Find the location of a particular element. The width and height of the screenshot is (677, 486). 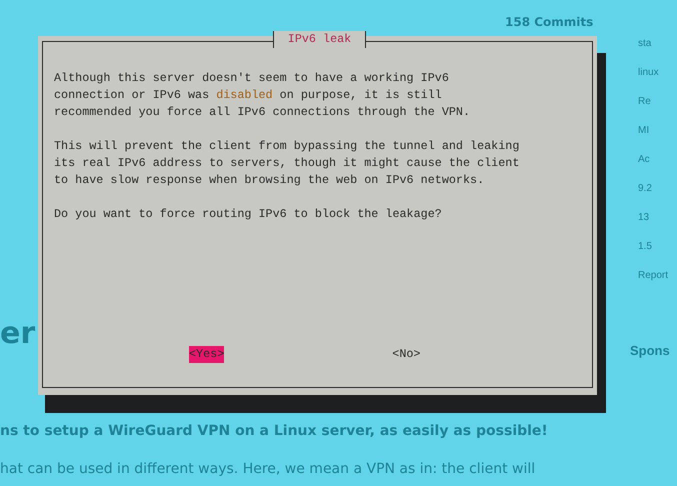

dialog-paragraph: Although this server doesn't seem to have a working IPv6 connection or IPv6 was disabled on purpose, it is still recommended you force all IPv6 connections through the VPN. is located at coordinates (263, 95).